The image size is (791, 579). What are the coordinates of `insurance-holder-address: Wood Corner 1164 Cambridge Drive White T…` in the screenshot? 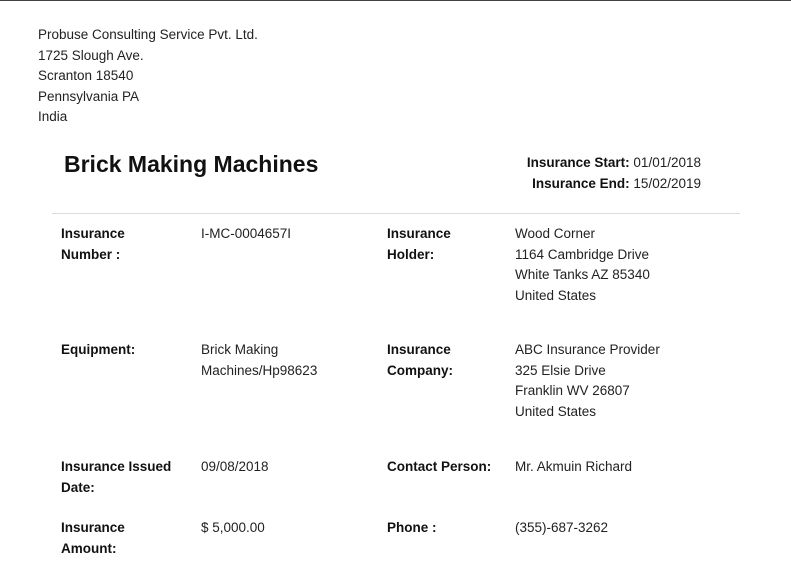 It's located at (582, 265).